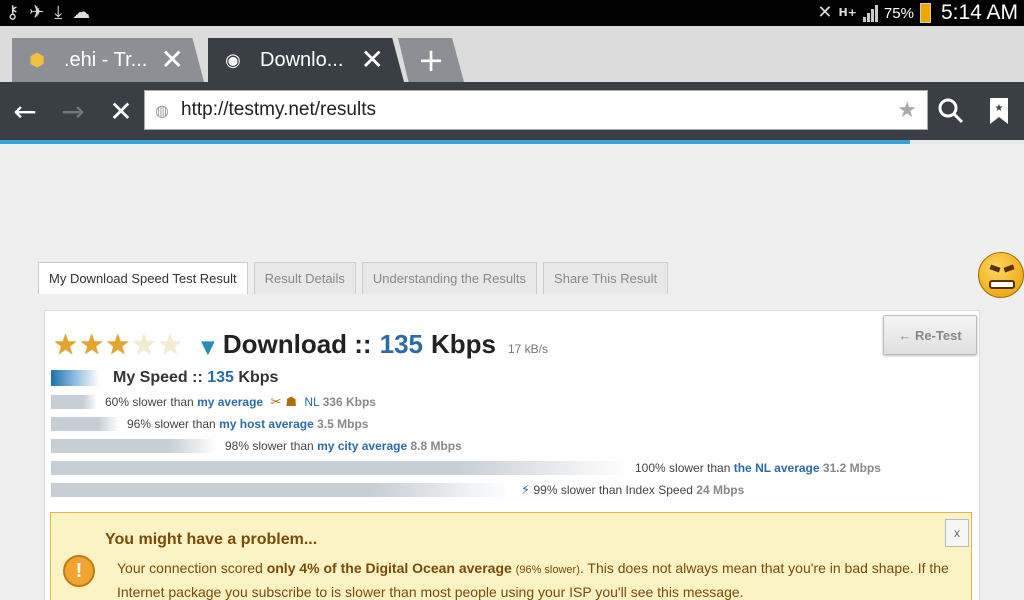  Describe the element at coordinates (979, 12) in the screenshot. I see `clock: 5:14 AM` at that location.